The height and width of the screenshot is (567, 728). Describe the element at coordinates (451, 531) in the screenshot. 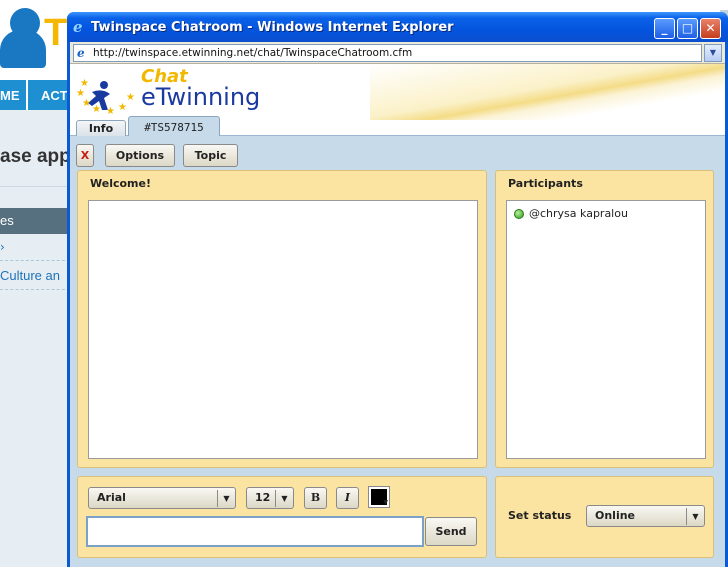

I see `send-button: Send` at that location.